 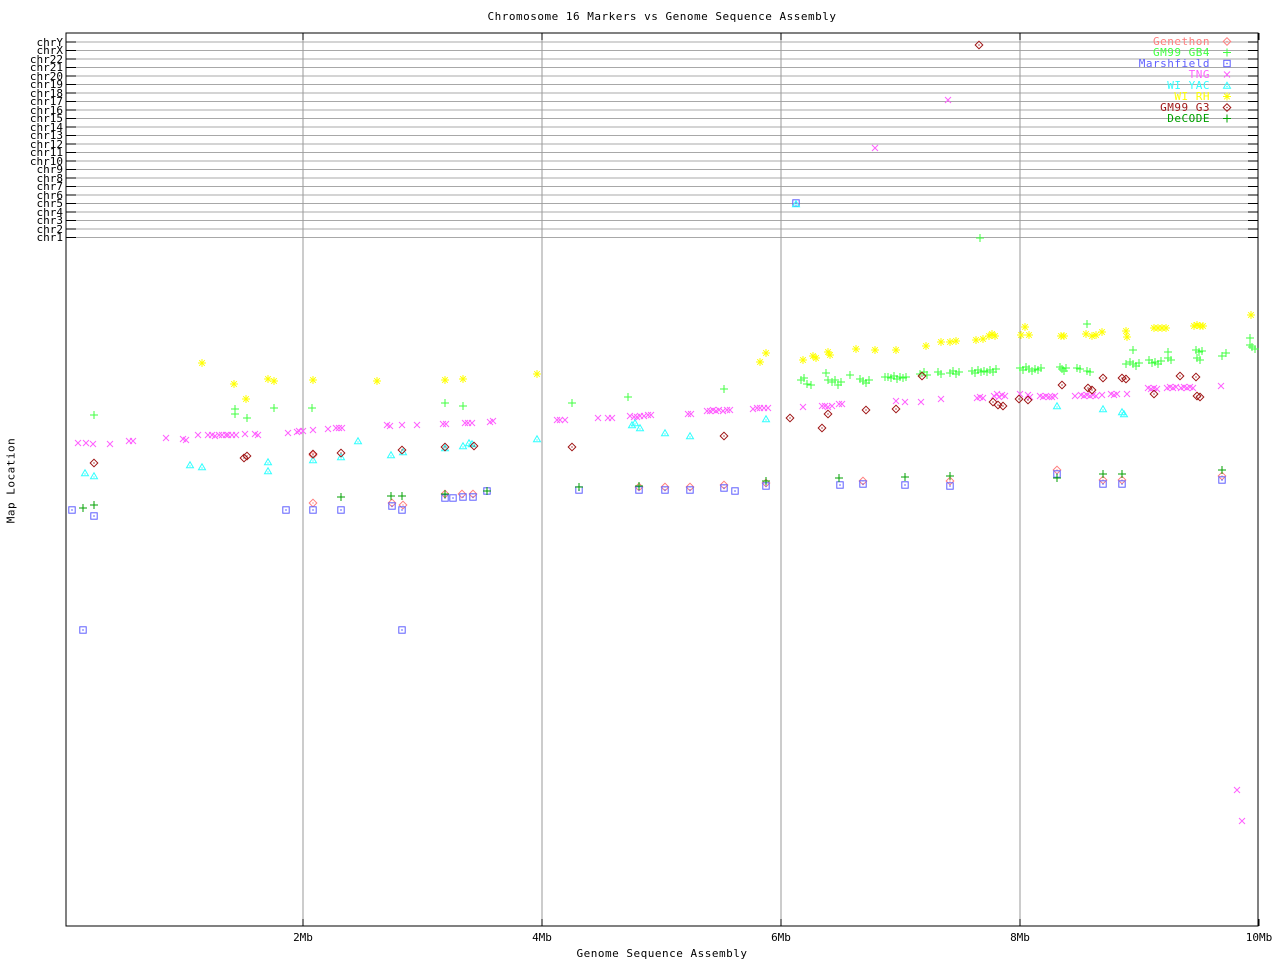 I want to click on x-tick-label-2mb: 2Mb, so click(x=303, y=937).